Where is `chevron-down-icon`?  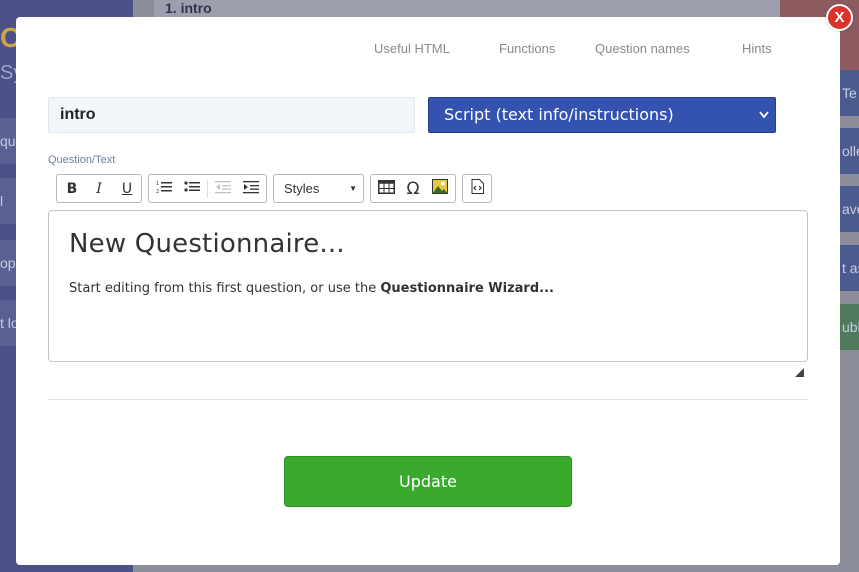 chevron-down-icon is located at coordinates (764, 121).